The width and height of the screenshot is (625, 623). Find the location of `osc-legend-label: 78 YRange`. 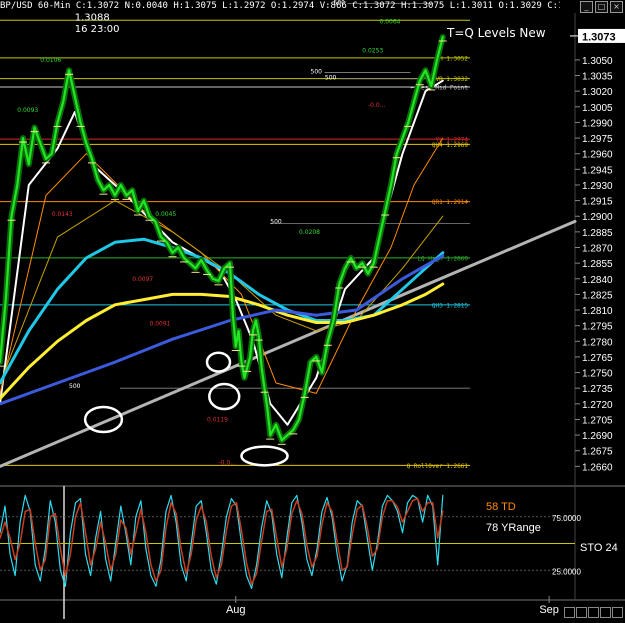

osc-legend-label: 78 YRange is located at coordinates (513, 528).